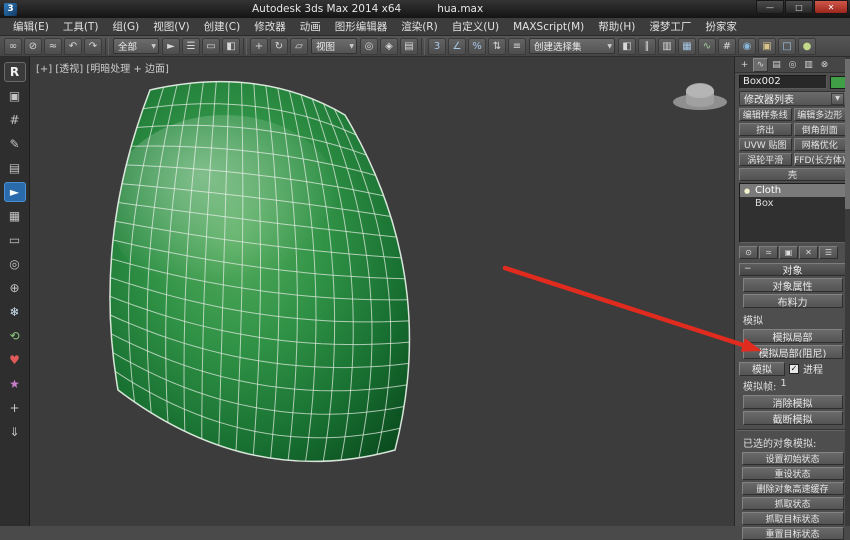  Describe the element at coordinates (409, 46) in the screenshot. I see `keyboard-override-icon: ▤` at that location.